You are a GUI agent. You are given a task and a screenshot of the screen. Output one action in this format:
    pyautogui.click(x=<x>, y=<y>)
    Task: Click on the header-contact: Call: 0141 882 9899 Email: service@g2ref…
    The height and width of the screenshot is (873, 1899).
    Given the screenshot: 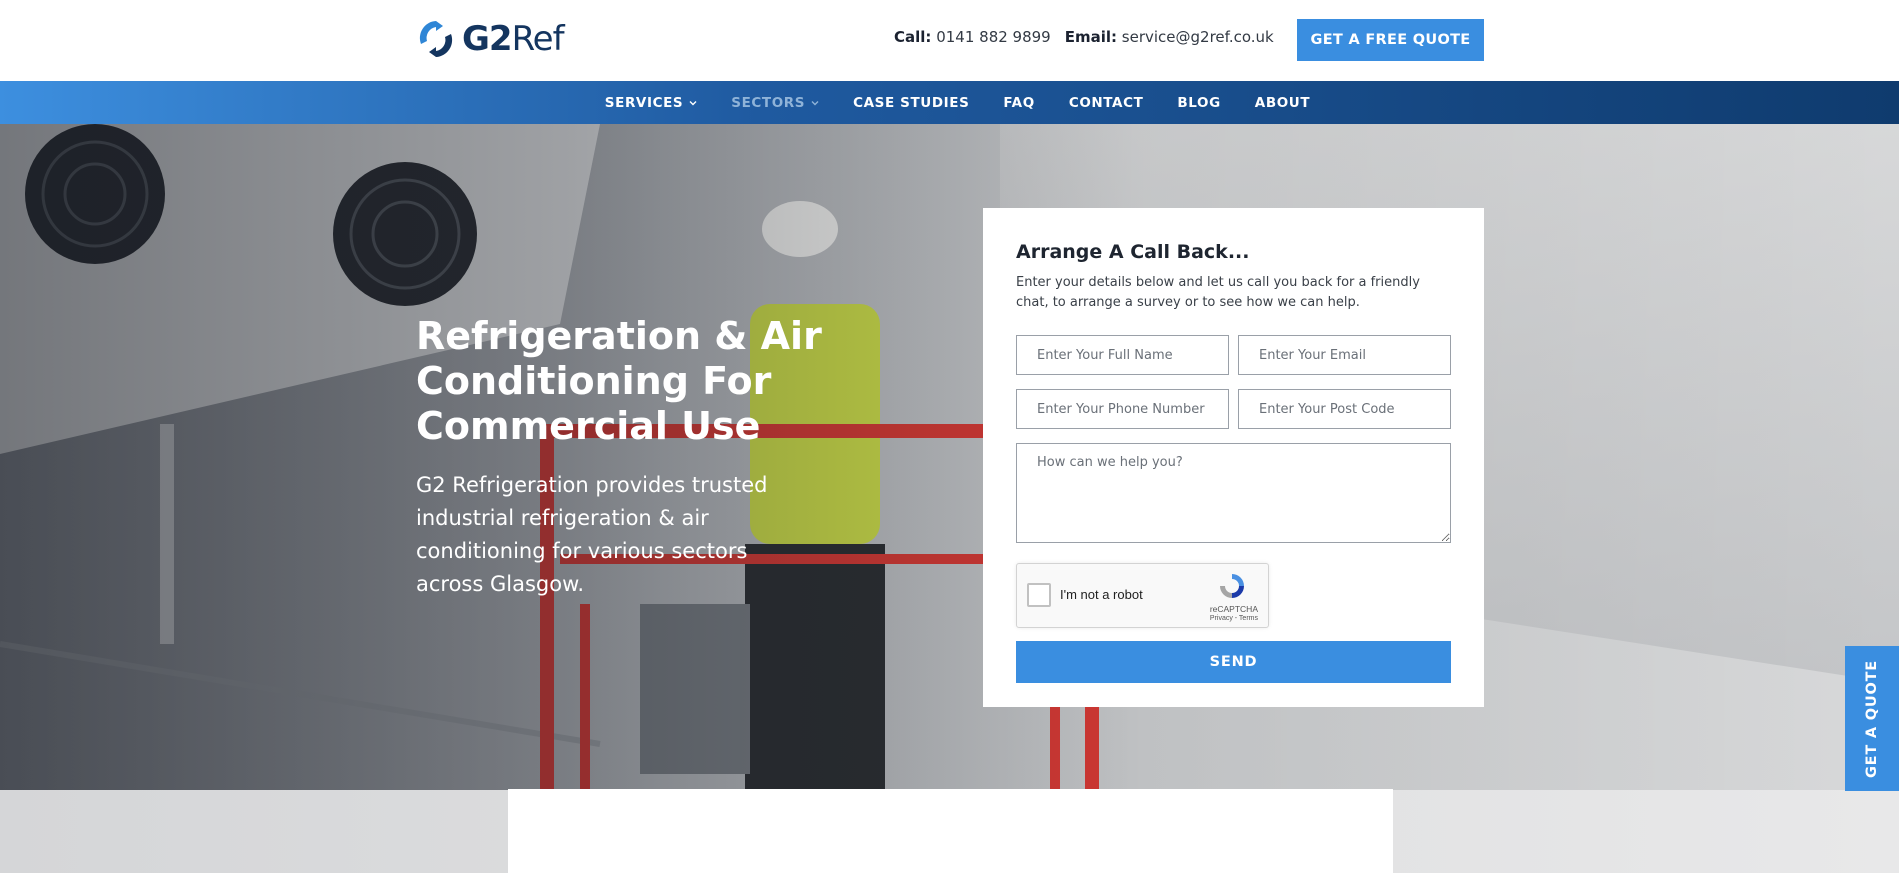 What is the action you would take?
    pyautogui.click(x=1084, y=37)
    